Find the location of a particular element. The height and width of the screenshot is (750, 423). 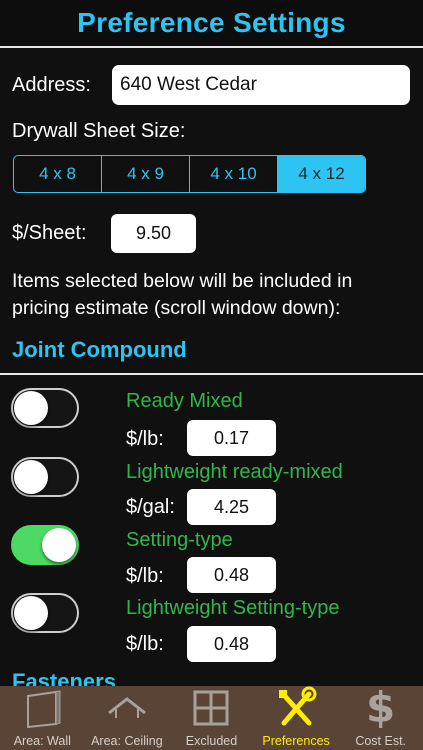

sheet-price-value: 9.50 is located at coordinates (153, 233).